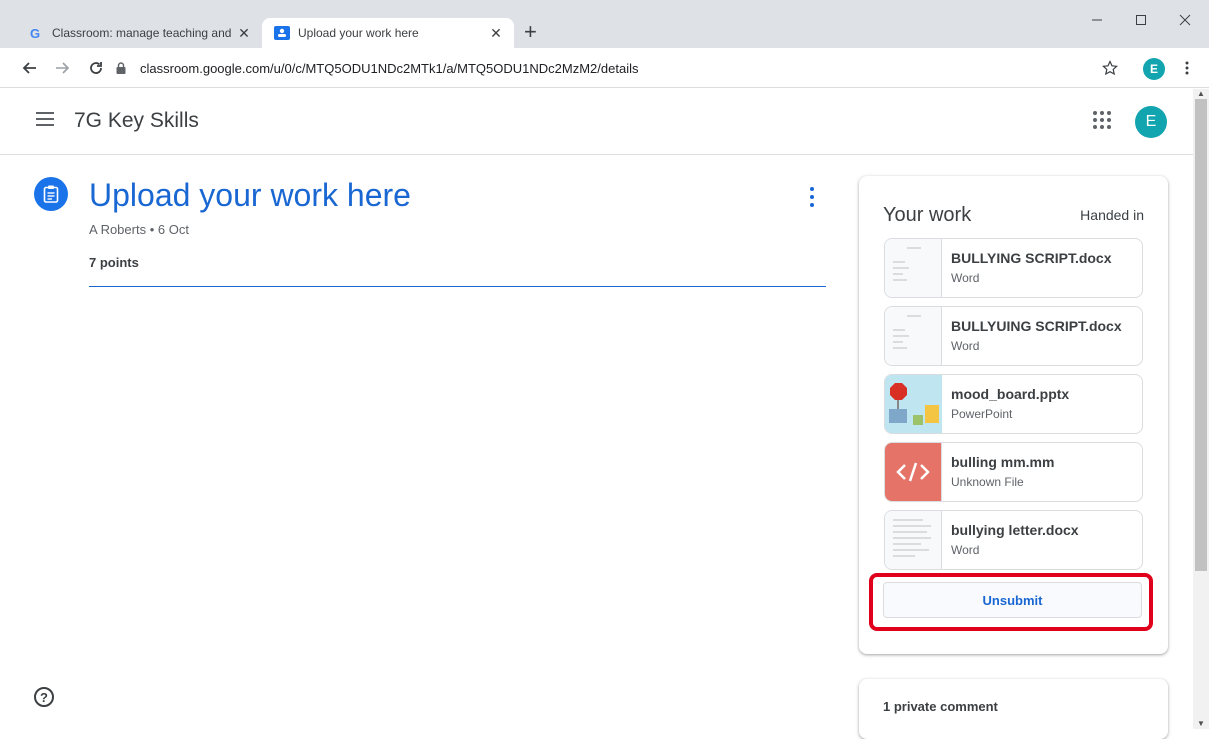 This screenshot has height=739, width=1209. What do you see at coordinates (142, 33) in the screenshot?
I see `tab-title: Classroom: manage teaching and` at bounding box center [142, 33].